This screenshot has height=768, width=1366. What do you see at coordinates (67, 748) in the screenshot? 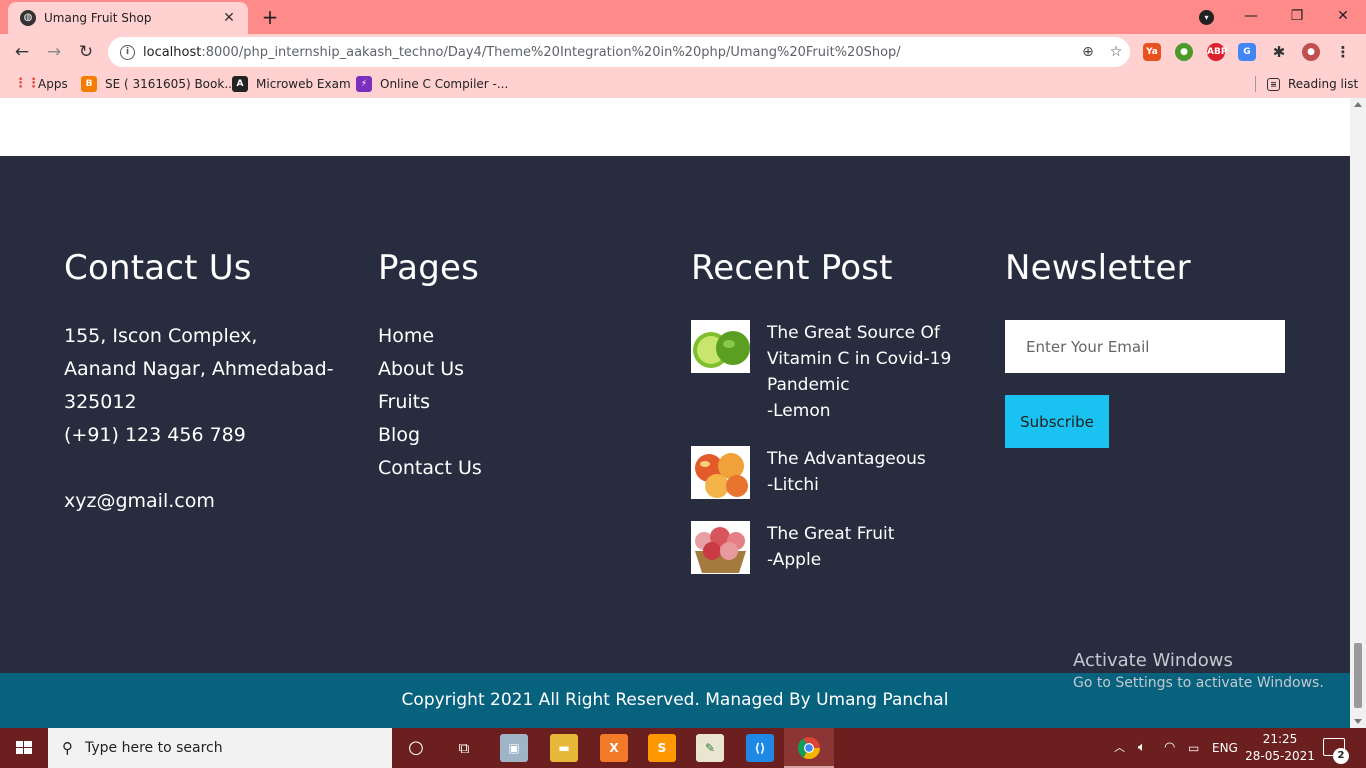
I see `search-icon: ⚲` at bounding box center [67, 748].